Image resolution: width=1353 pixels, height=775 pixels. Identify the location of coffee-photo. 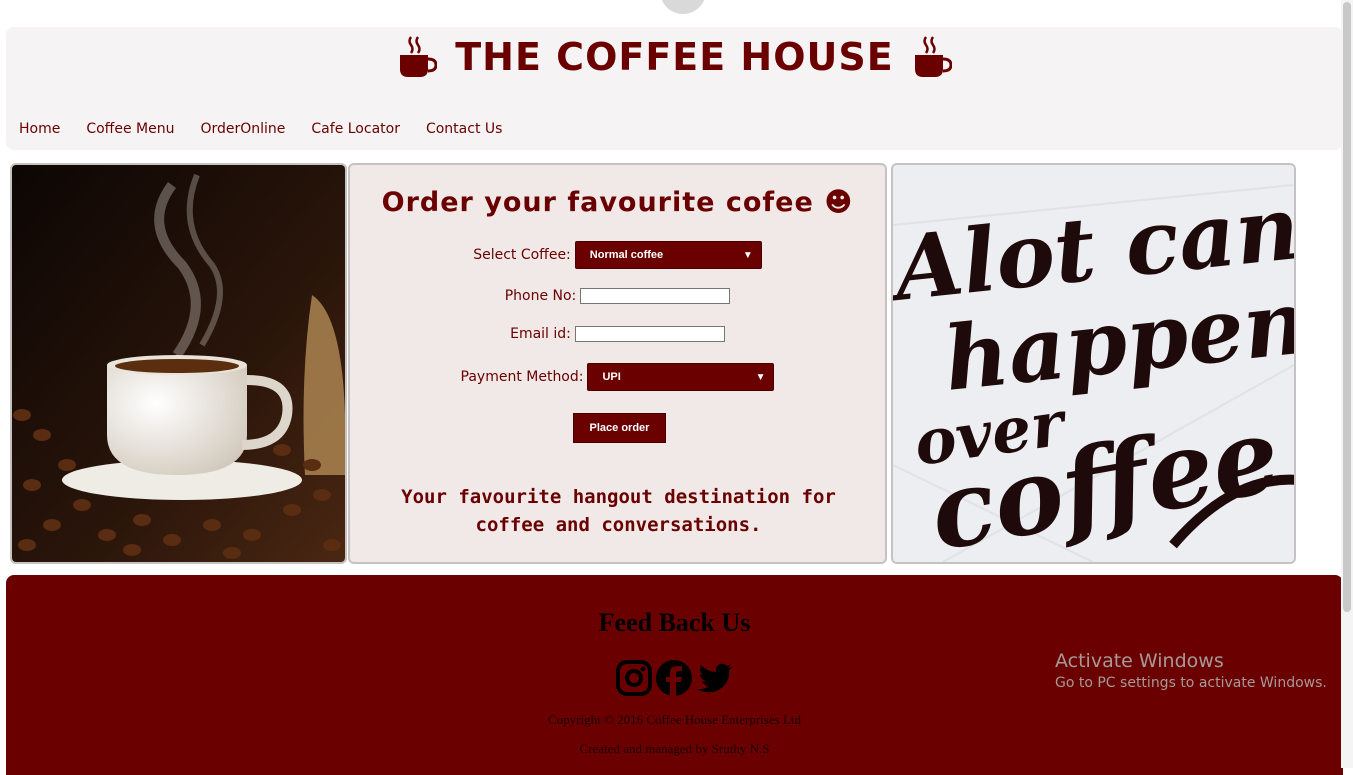
(178, 363).